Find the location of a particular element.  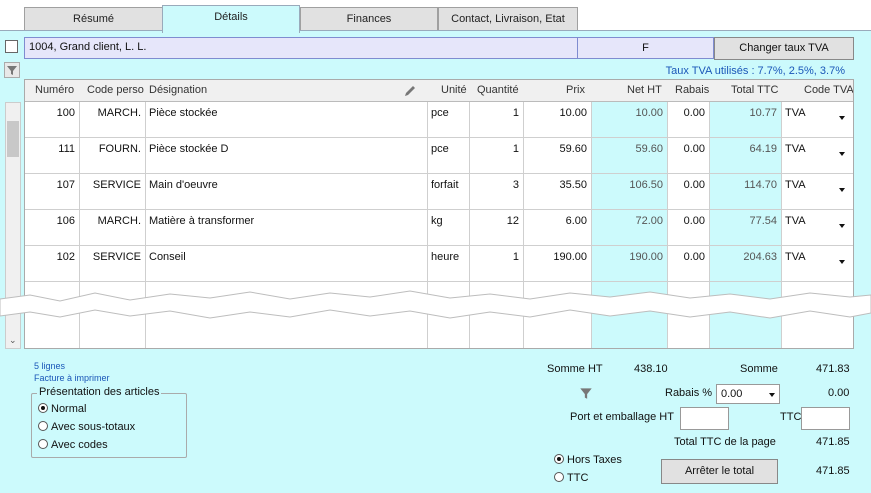

radio-avec-codes: Avec codes is located at coordinates (73, 445).